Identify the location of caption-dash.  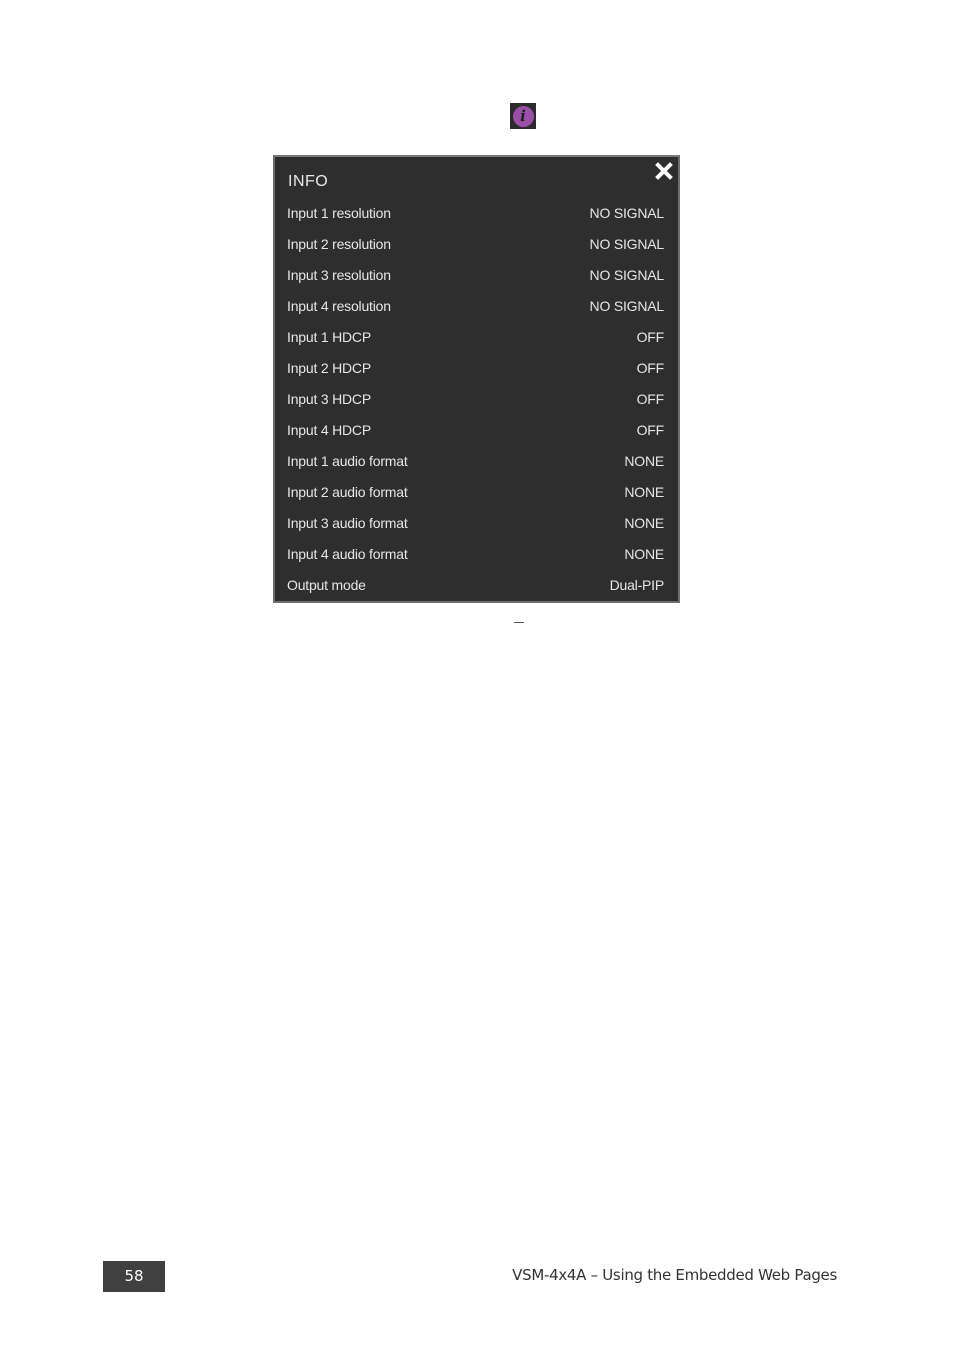
(519, 622).